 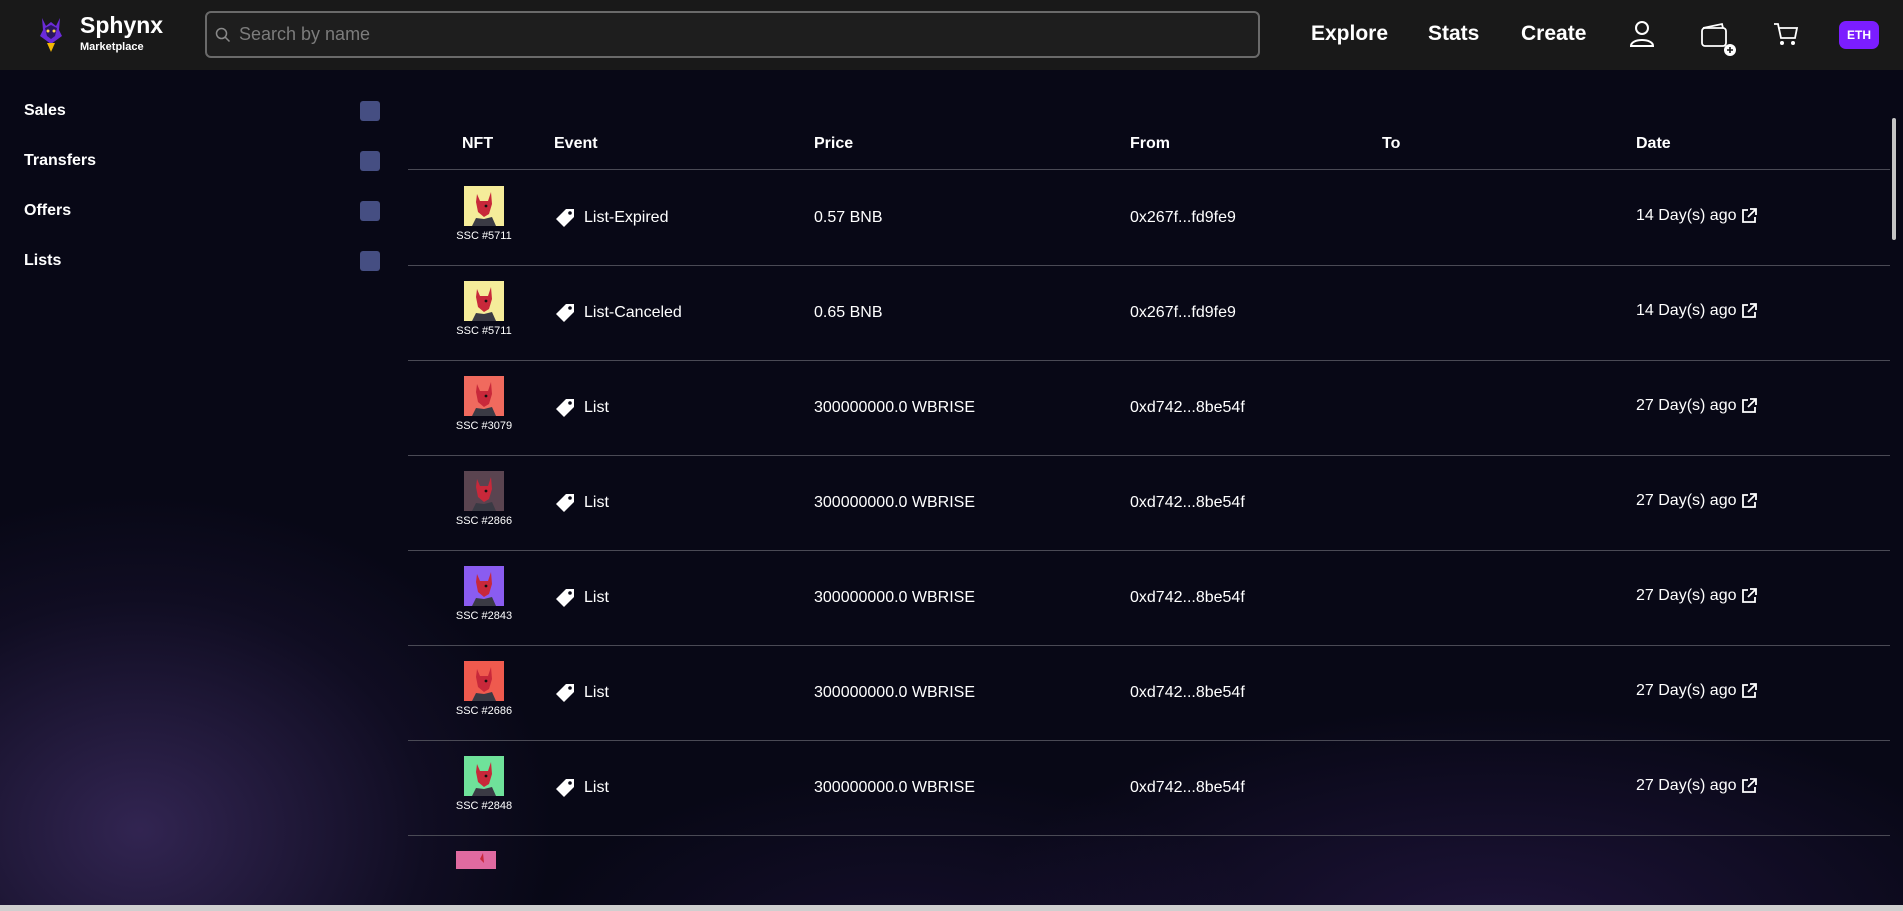 I want to click on nft-id: SSC #2686, so click(x=484, y=711).